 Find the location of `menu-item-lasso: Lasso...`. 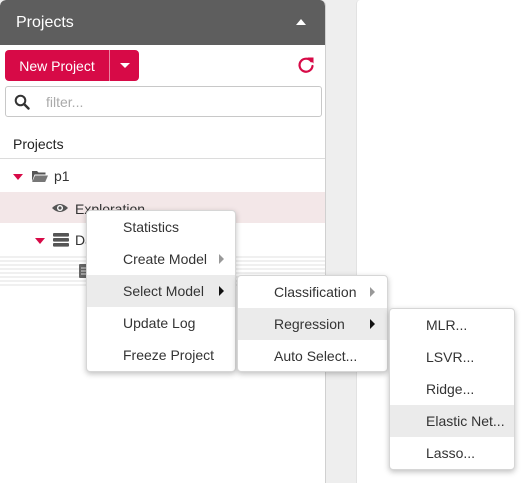

menu-item-lasso: Lasso... is located at coordinates (452, 453).